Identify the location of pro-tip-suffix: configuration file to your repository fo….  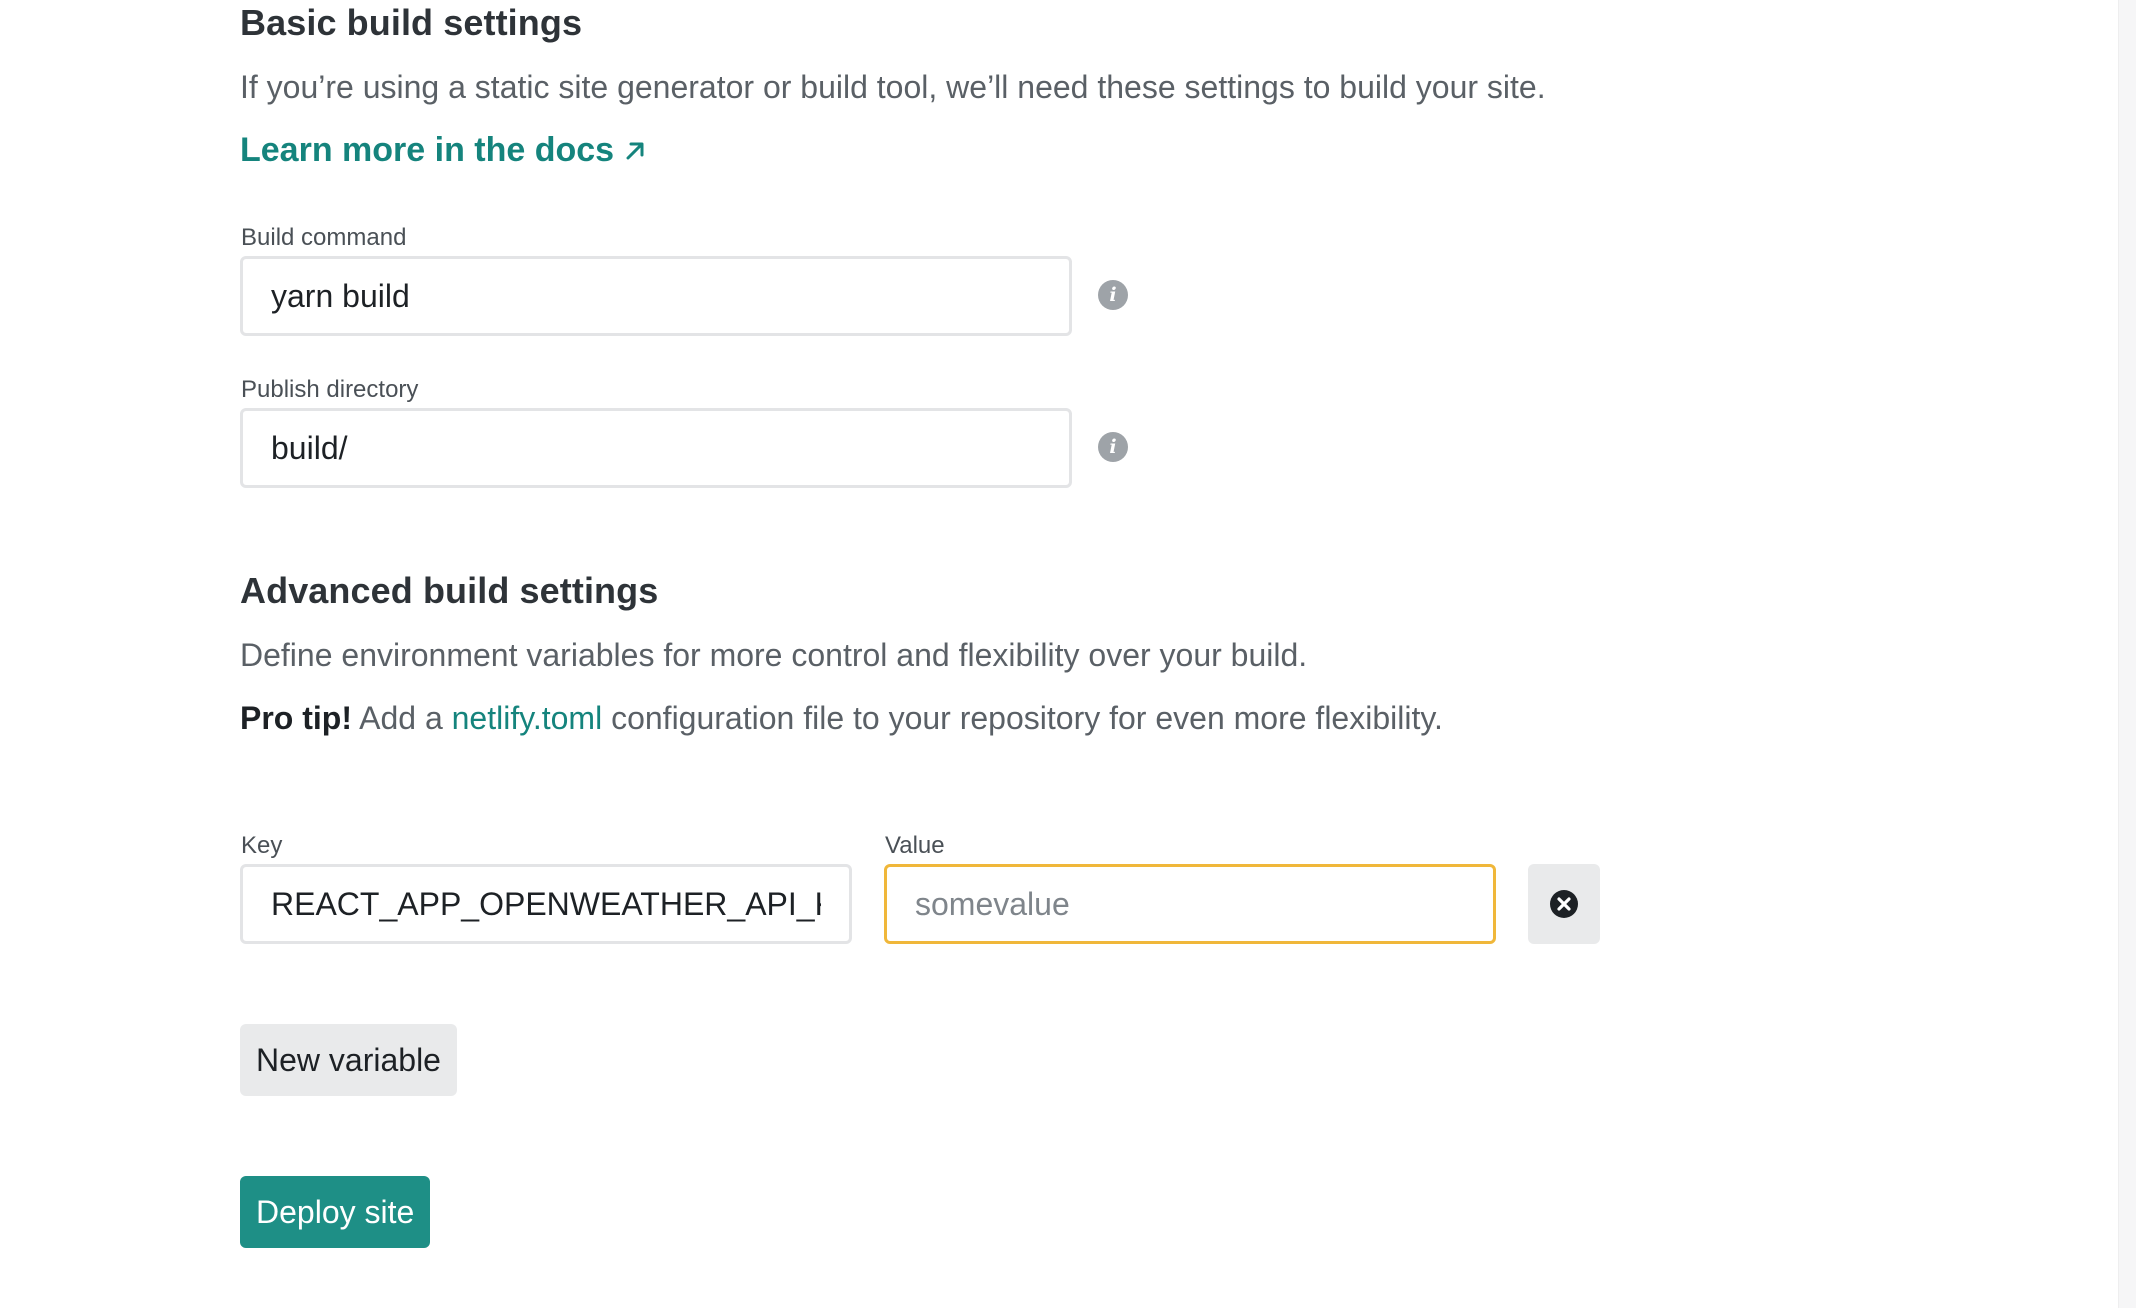
(1022, 718).